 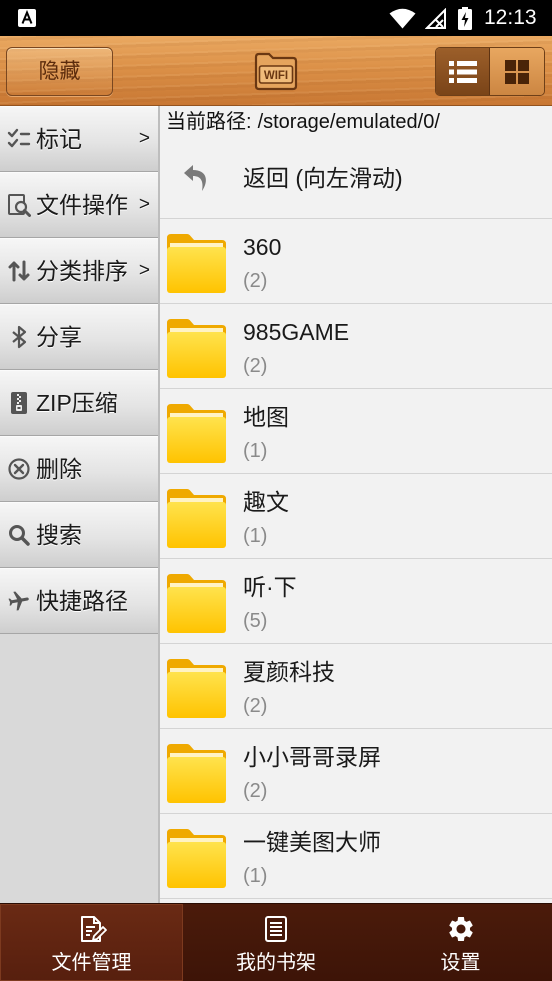 What do you see at coordinates (356, 686) in the screenshot?
I see `folder-row: 夏颜科技 (2)` at bounding box center [356, 686].